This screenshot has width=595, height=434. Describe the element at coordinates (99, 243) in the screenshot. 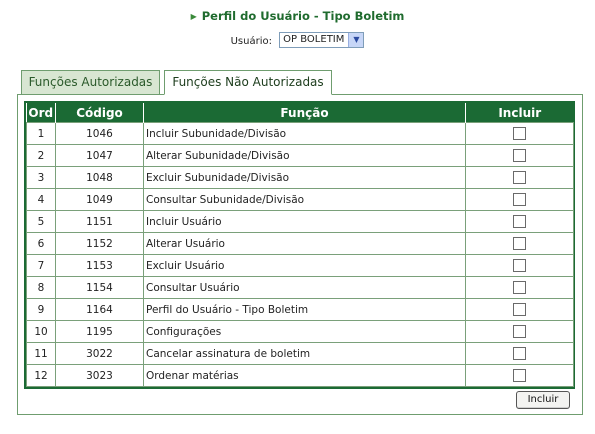

I see `cell-codigo: 1152` at that location.